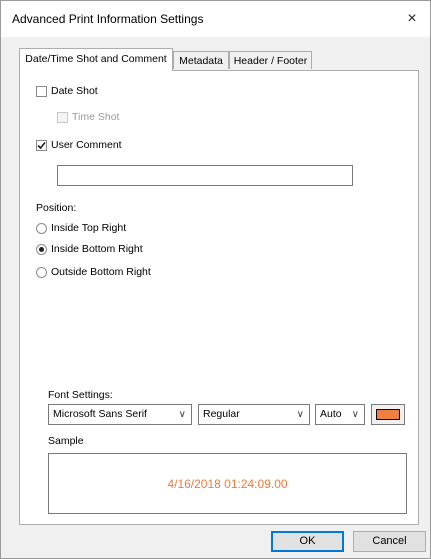 This screenshot has height=559, width=431. Describe the element at coordinates (56, 208) in the screenshot. I see `position-label: Position:` at that location.